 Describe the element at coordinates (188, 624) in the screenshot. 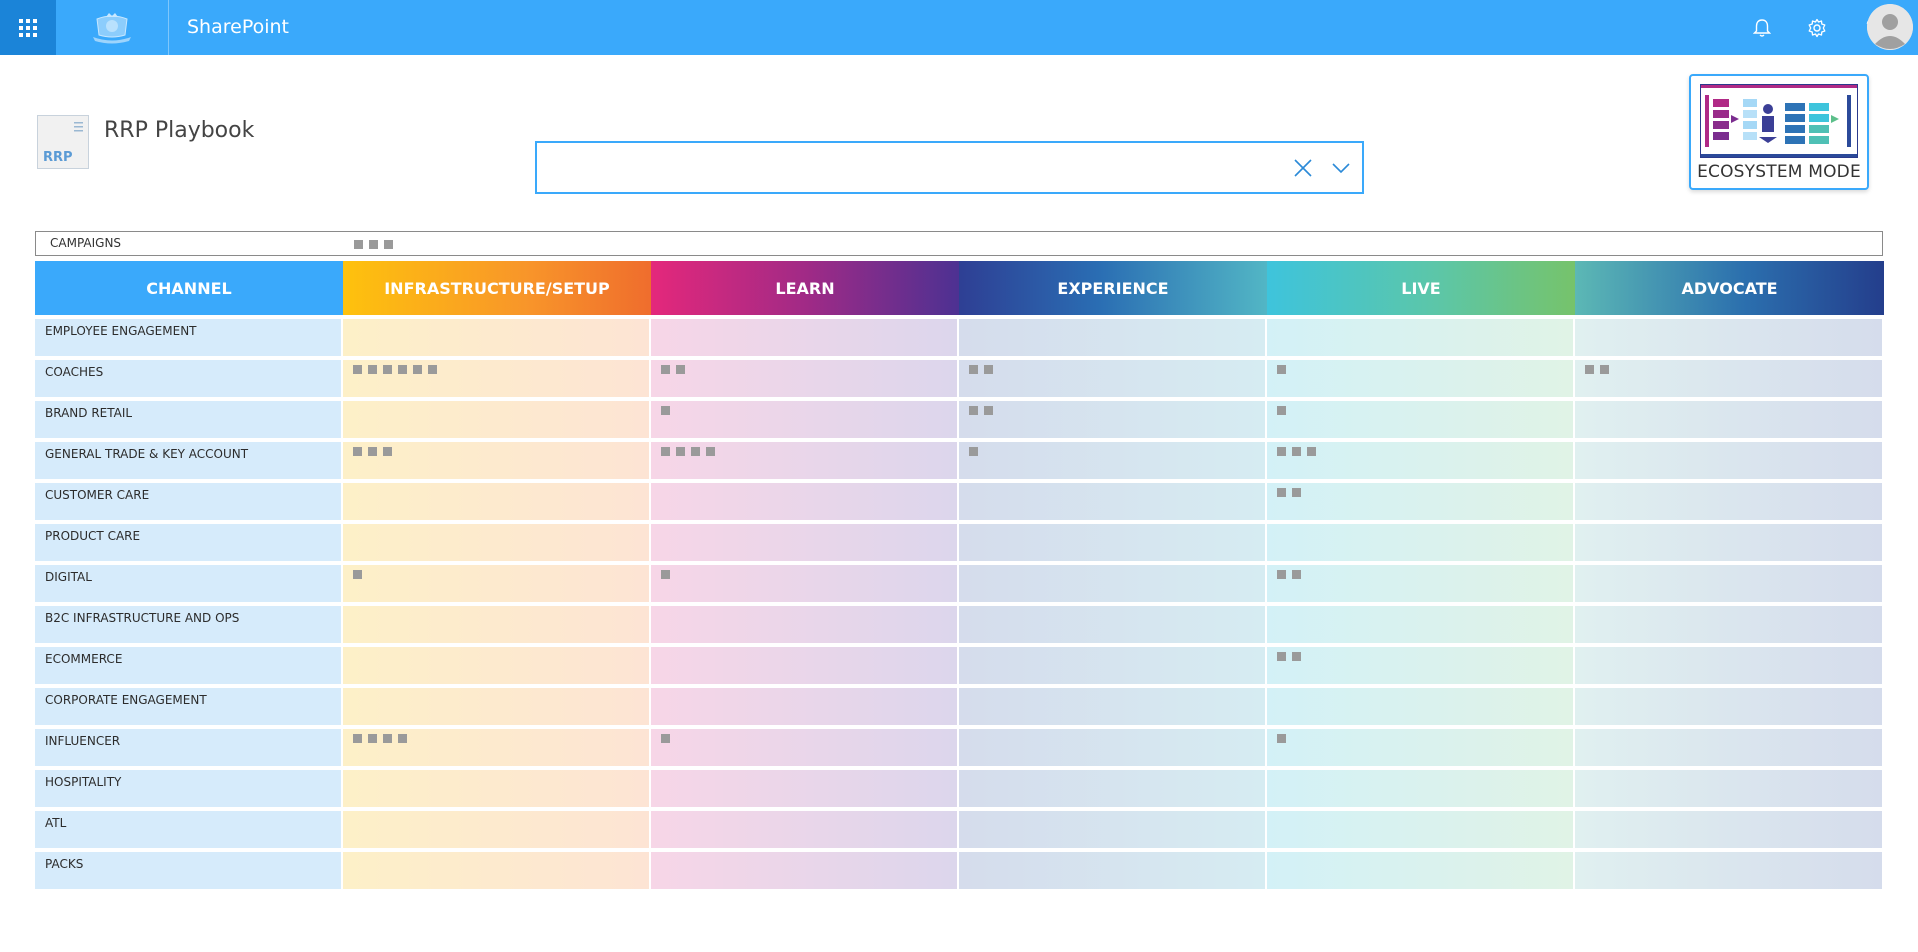

I see `channel-cell: B2C INFRASTRUCTURE AND OPS` at that location.